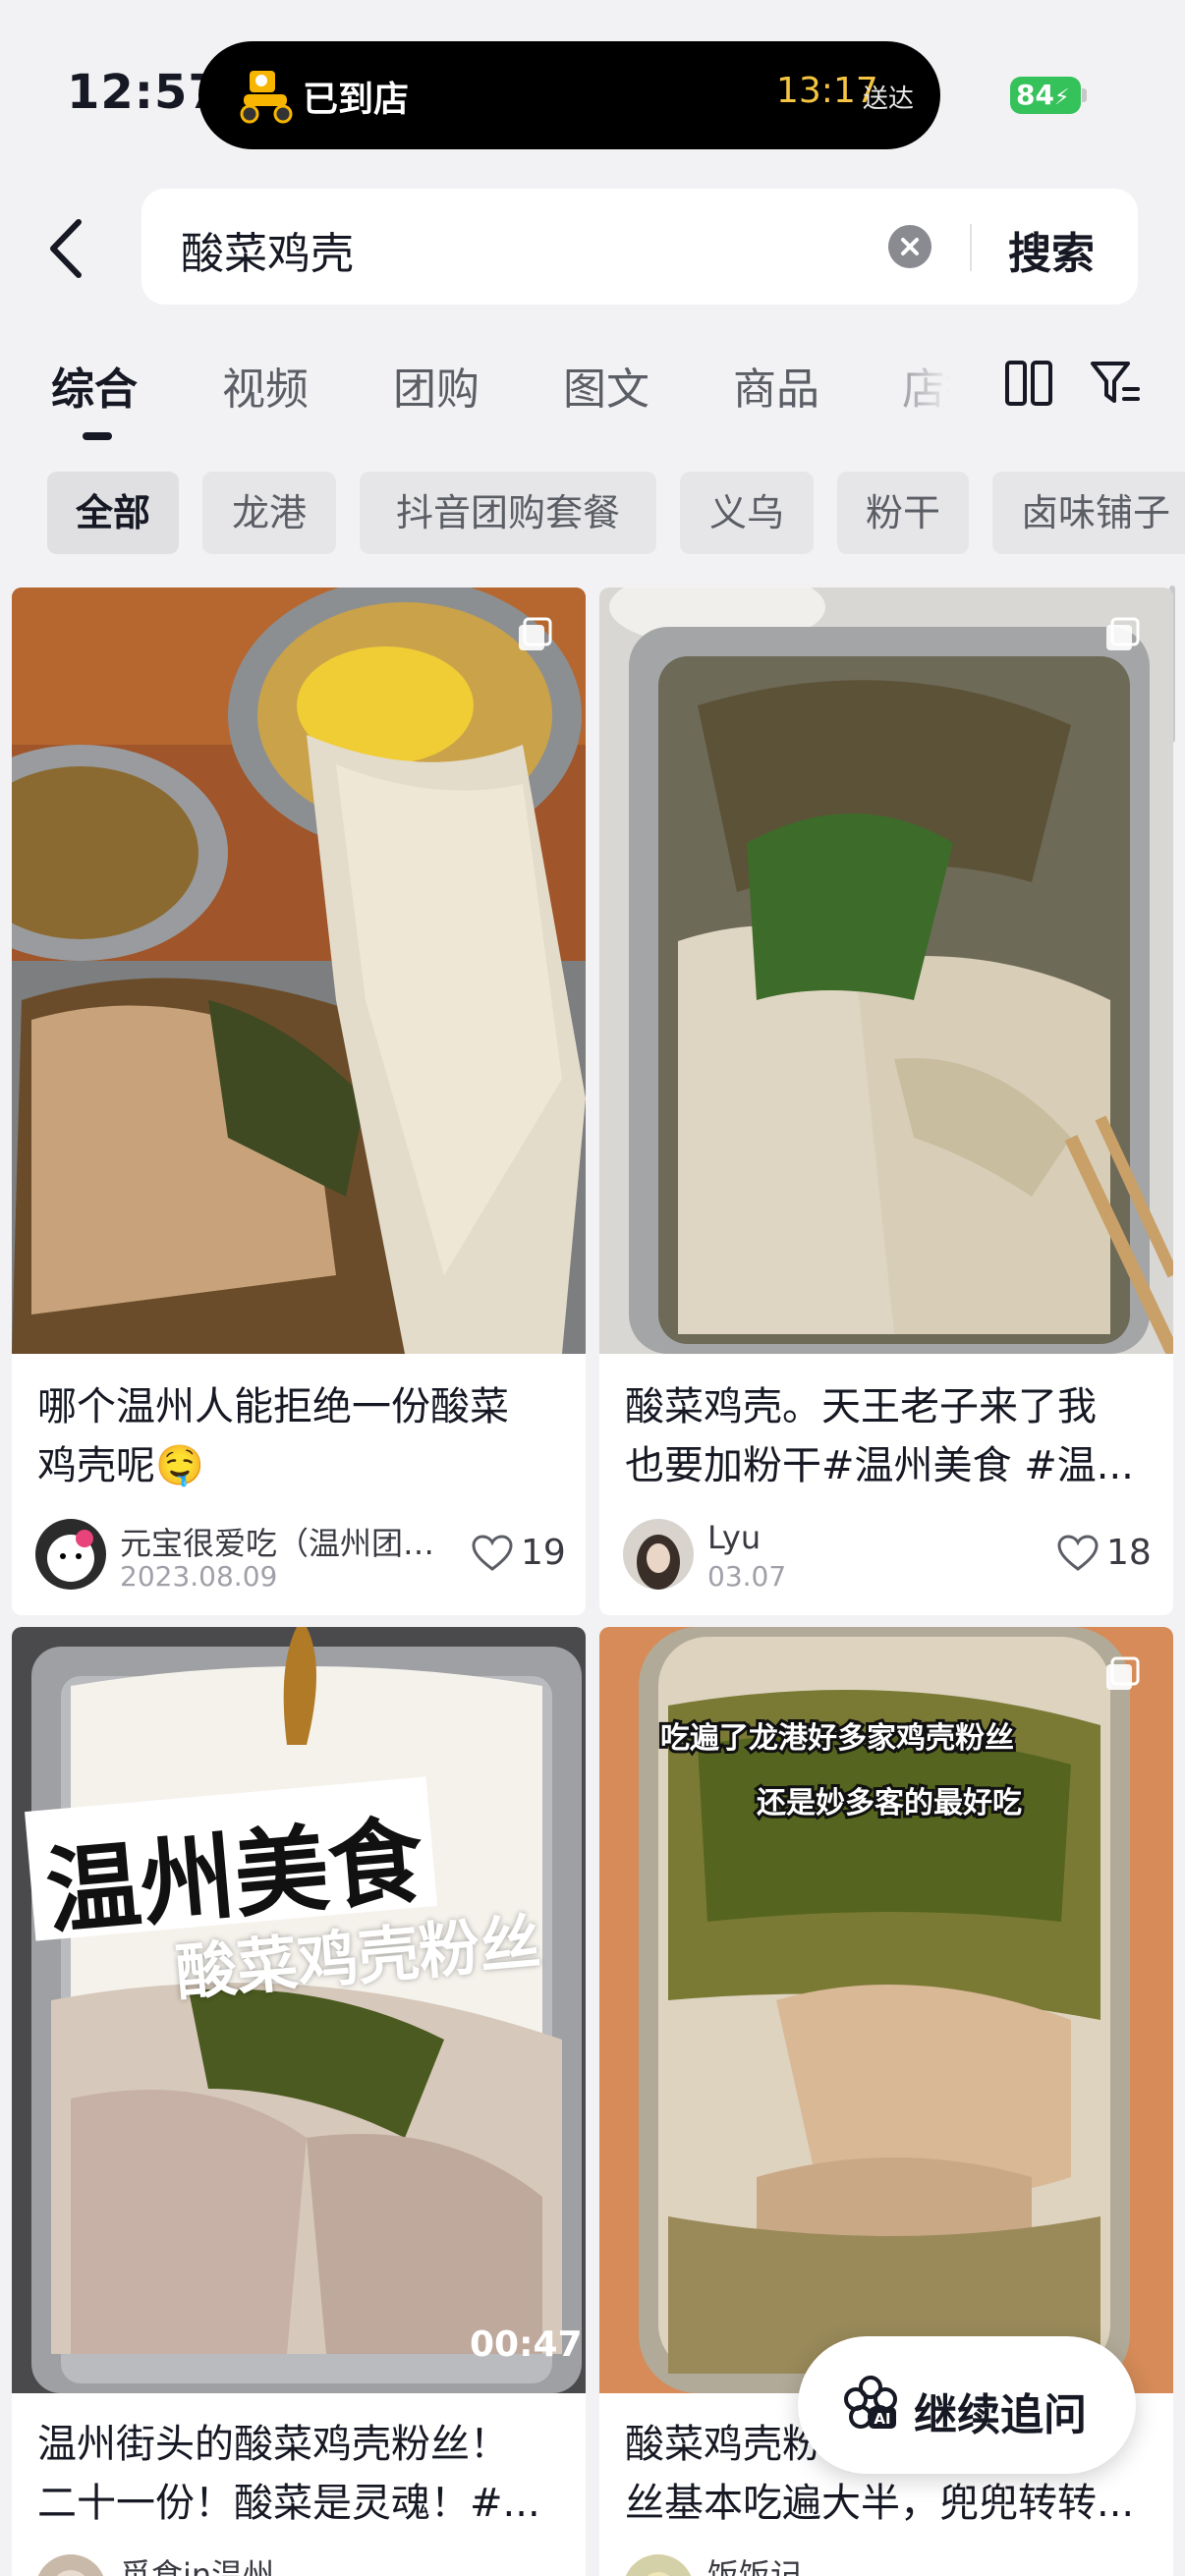 This screenshot has width=1185, height=2576. Describe the element at coordinates (199, 1576) in the screenshot. I see `post-date: 2023.08.09` at that location.